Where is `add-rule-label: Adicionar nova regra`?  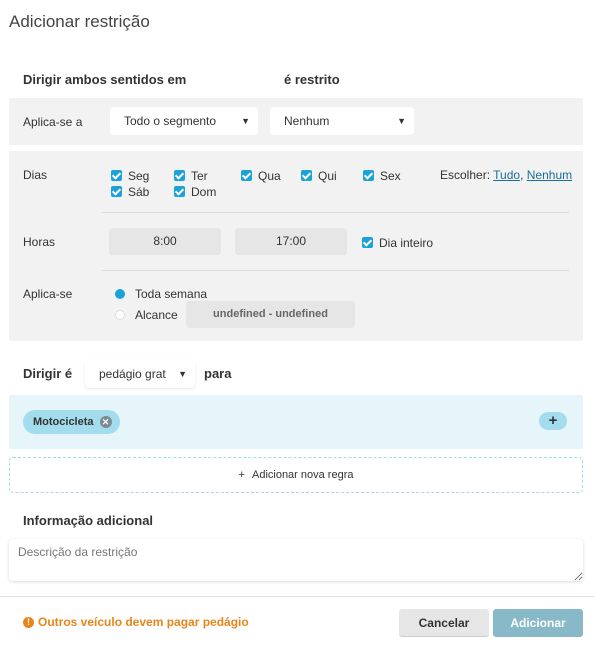 add-rule-label: Adicionar nova regra is located at coordinates (302, 475).